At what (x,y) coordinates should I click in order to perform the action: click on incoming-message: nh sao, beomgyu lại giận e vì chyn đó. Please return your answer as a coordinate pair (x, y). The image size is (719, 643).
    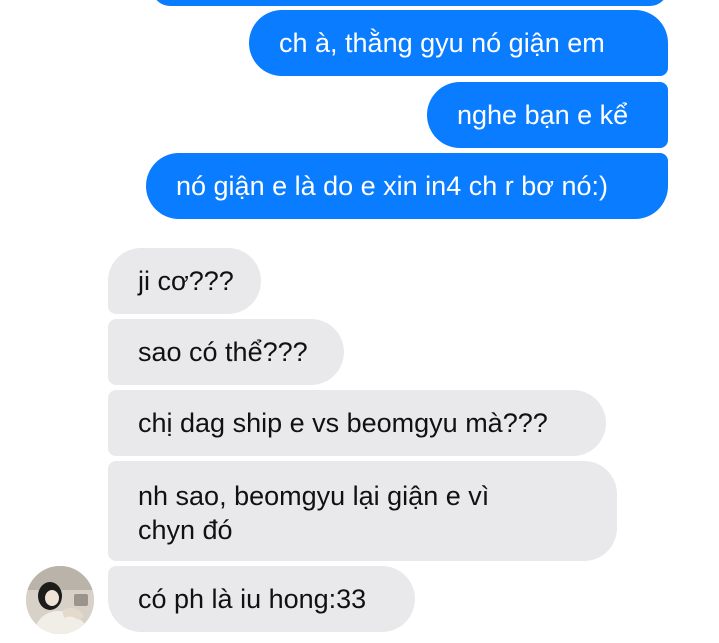
    Looking at the image, I should click on (362, 511).